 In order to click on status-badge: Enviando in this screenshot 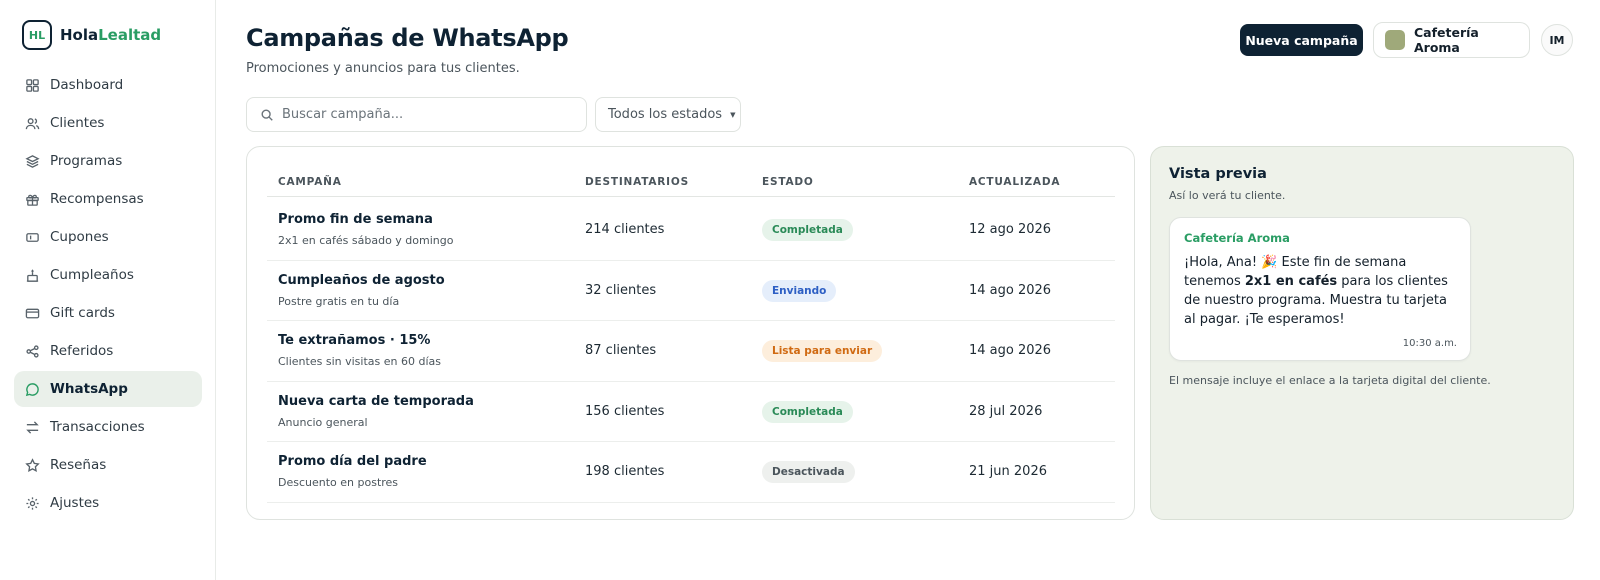, I will do `click(799, 290)`.